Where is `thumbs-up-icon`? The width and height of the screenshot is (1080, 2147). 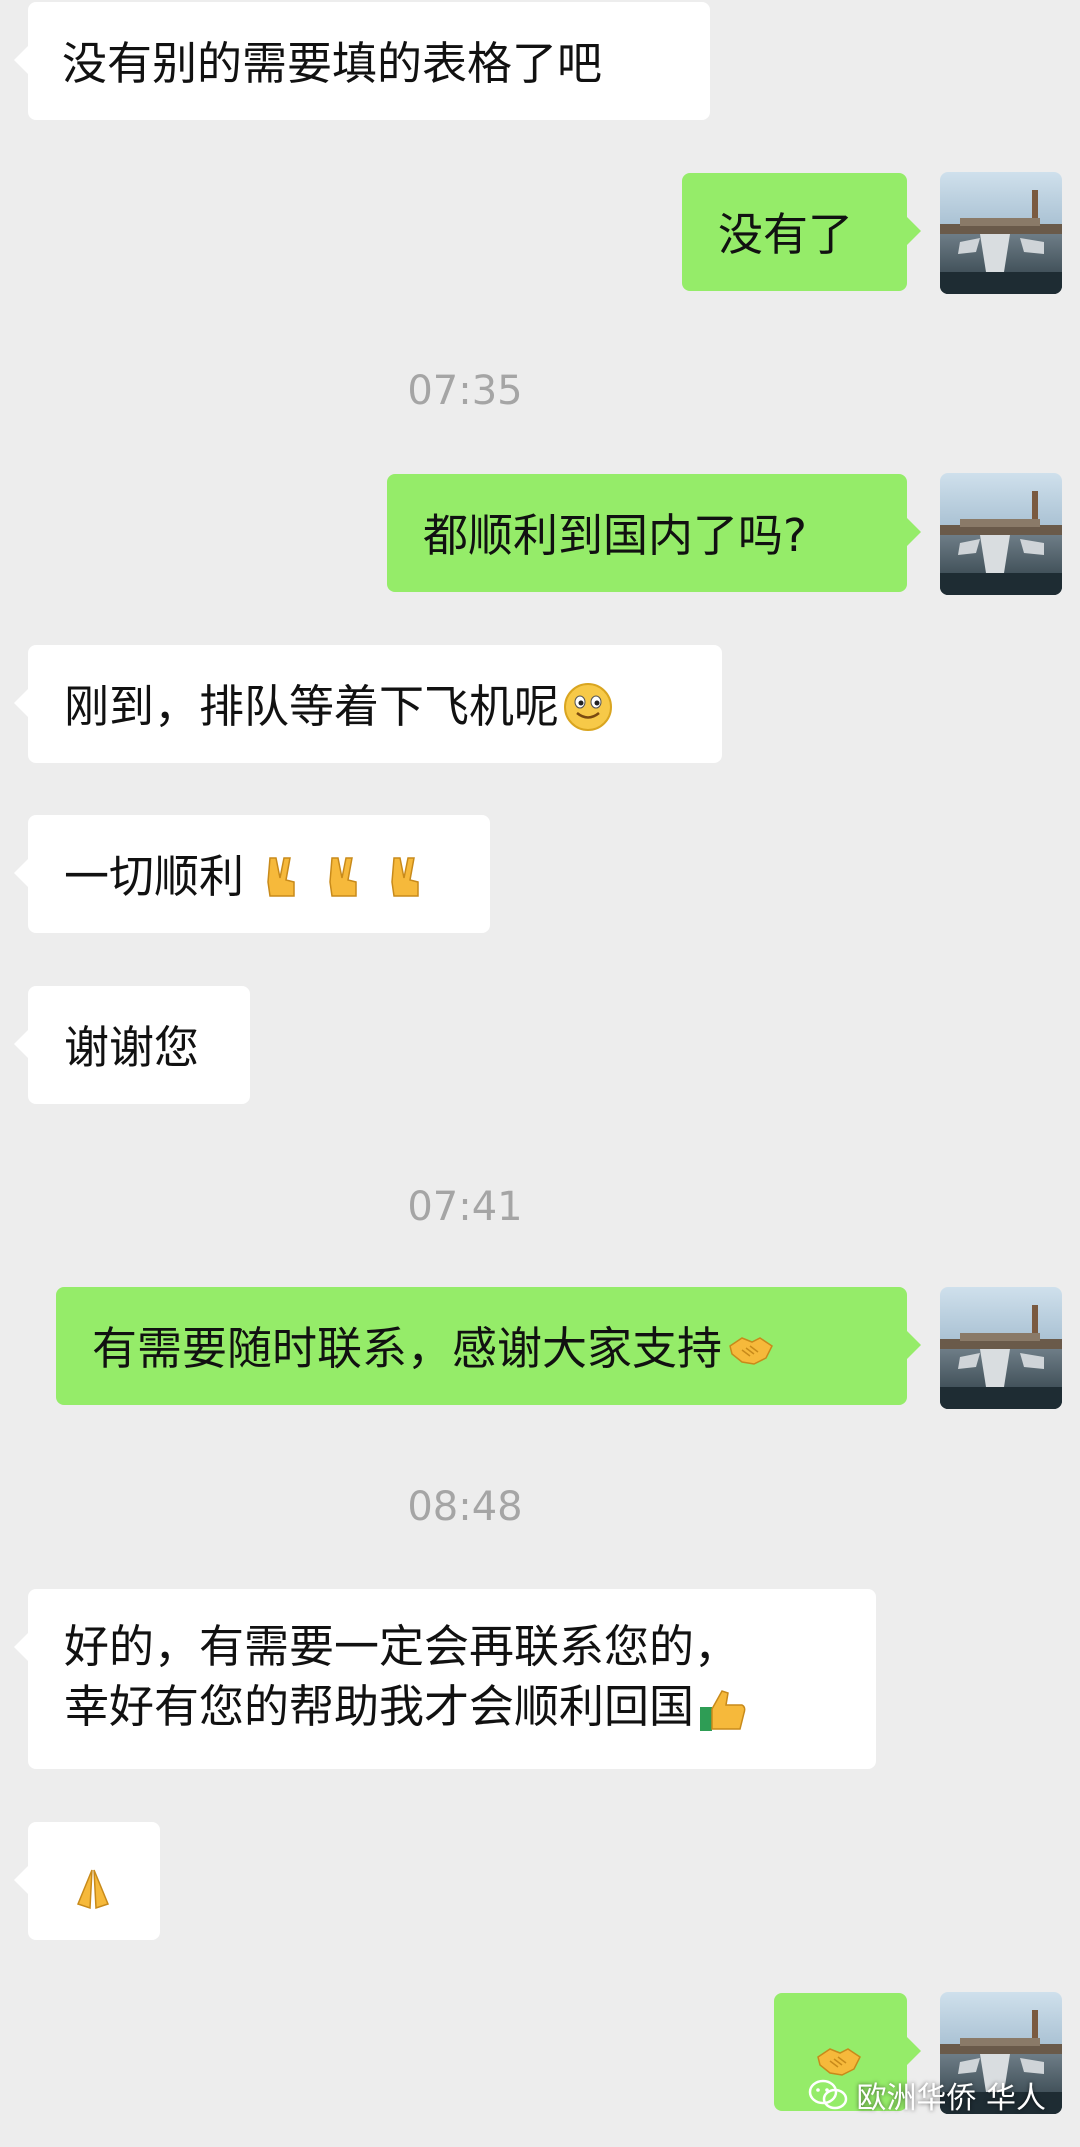 thumbs-up-icon is located at coordinates (723, 1710).